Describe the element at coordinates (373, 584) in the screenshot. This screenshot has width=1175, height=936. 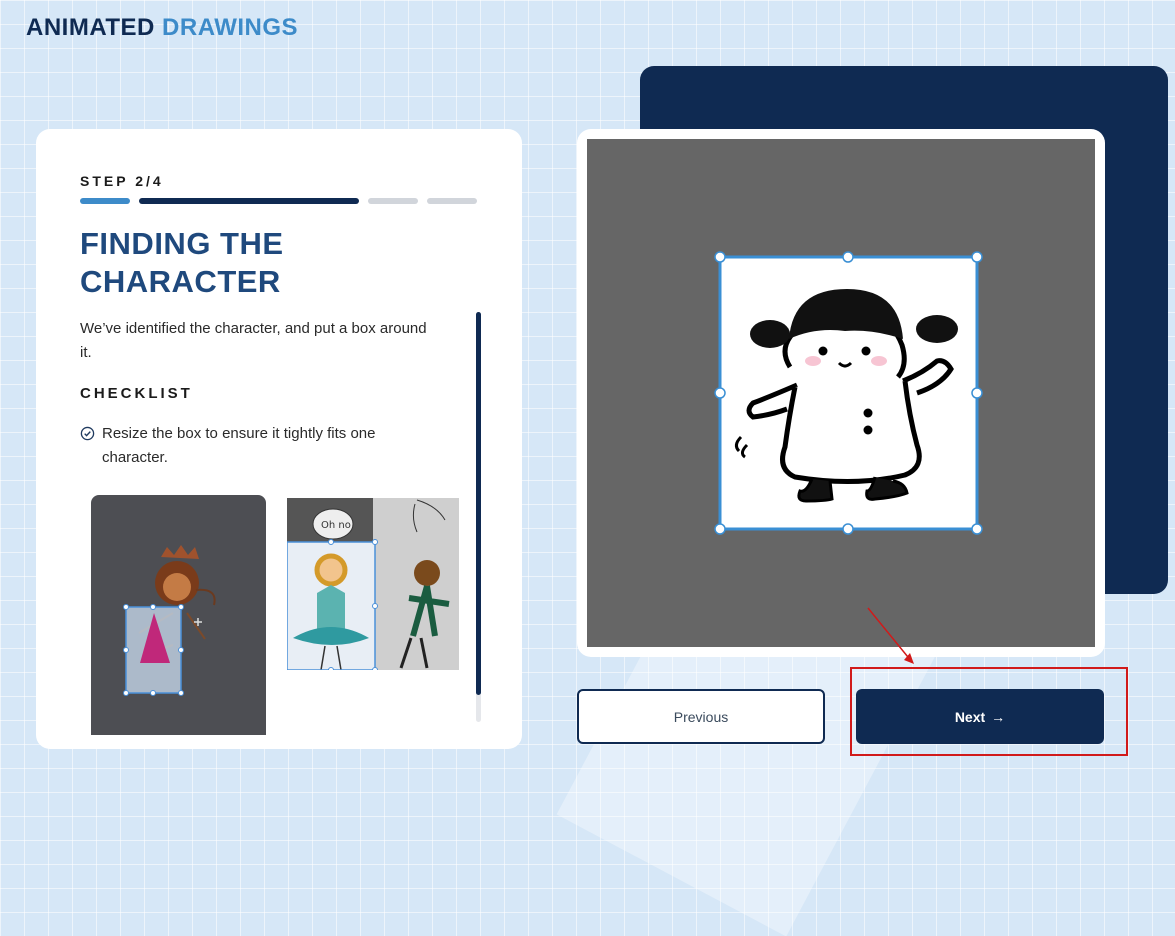
I see `example-image-2: Oh no` at that location.